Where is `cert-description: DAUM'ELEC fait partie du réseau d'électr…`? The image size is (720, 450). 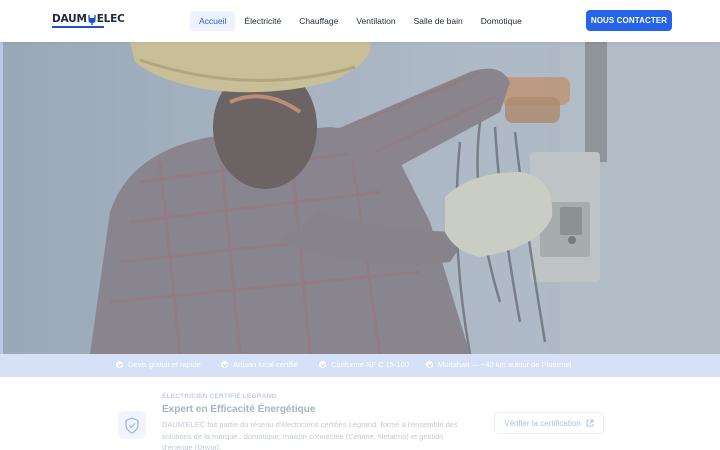
cert-description: DAUM'ELEC fait partie du réseau d'électr… is located at coordinates (310, 435).